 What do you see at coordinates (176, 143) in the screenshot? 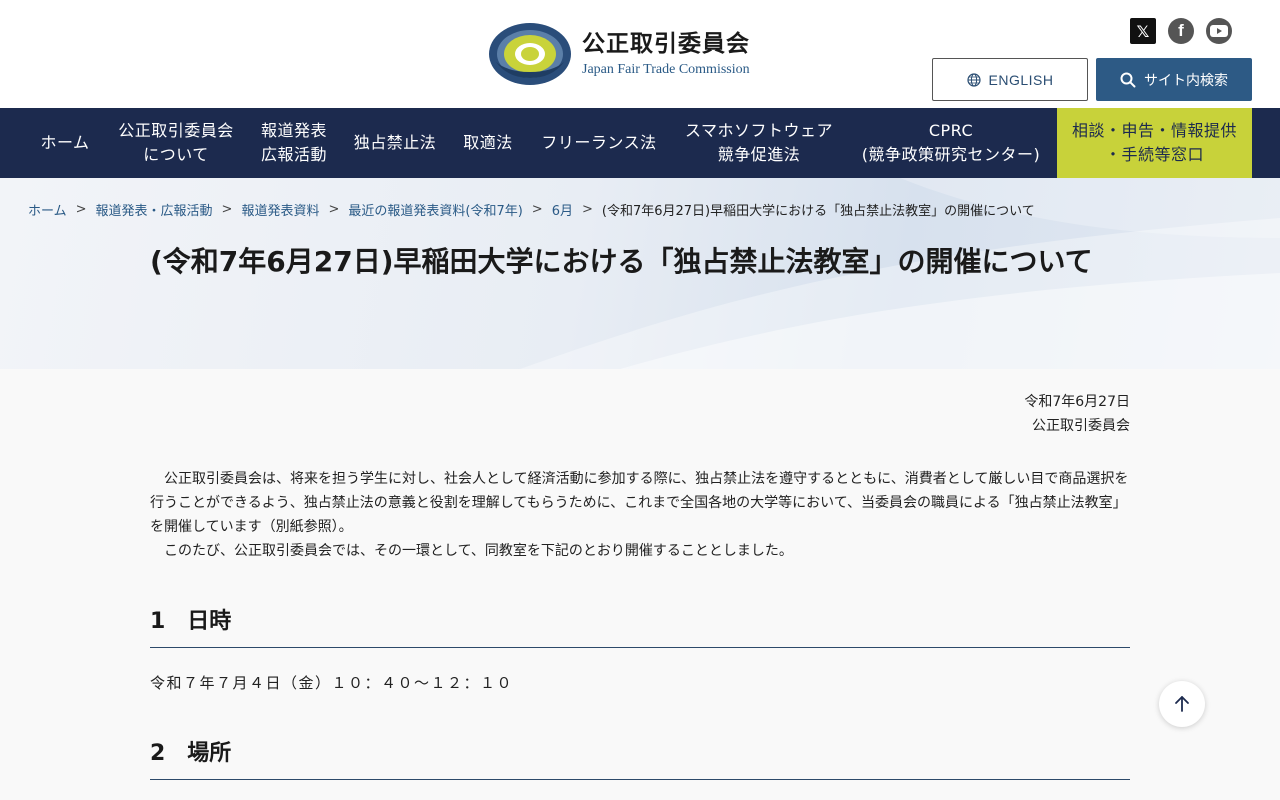
I see `nav-item-about: 公正取引委員会 について` at bounding box center [176, 143].